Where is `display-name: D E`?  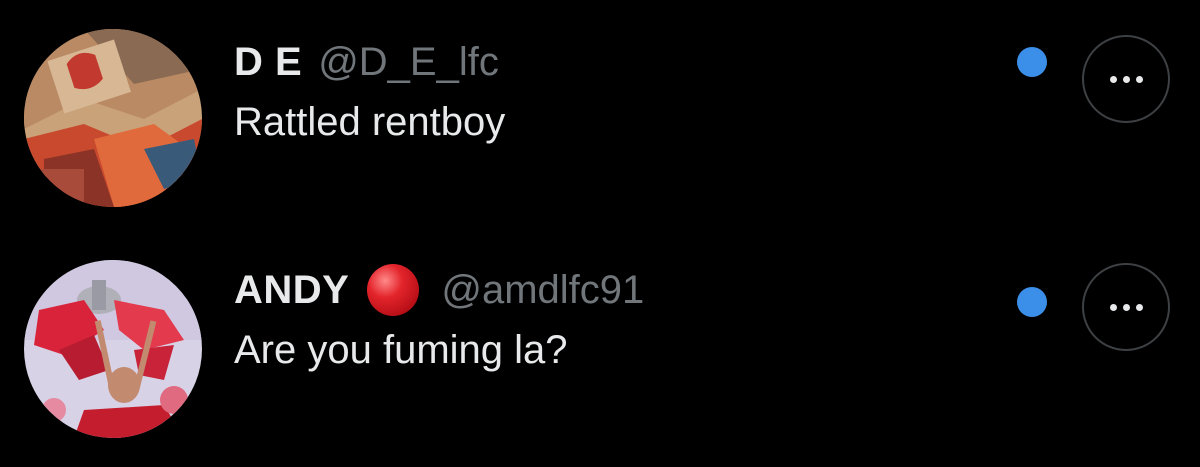
display-name: D E is located at coordinates (268, 62).